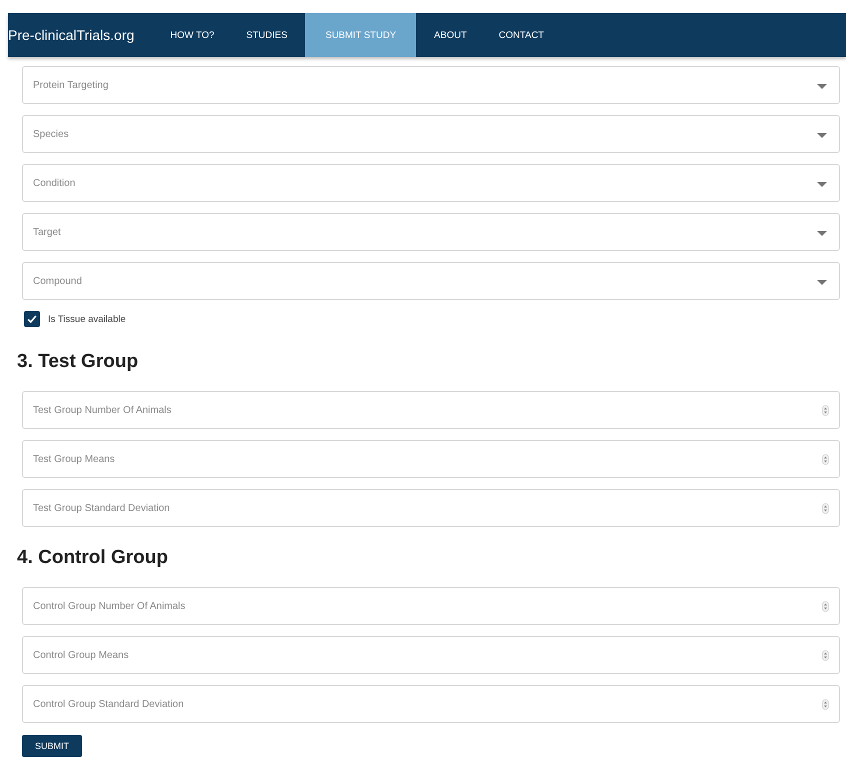 The width and height of the screenshot is (846, 778). What do you see at coordinates (431, 606) in the screenshot?
I see `number-input-field: Control Group Number Of Animals` at bounding box center [431, 606].